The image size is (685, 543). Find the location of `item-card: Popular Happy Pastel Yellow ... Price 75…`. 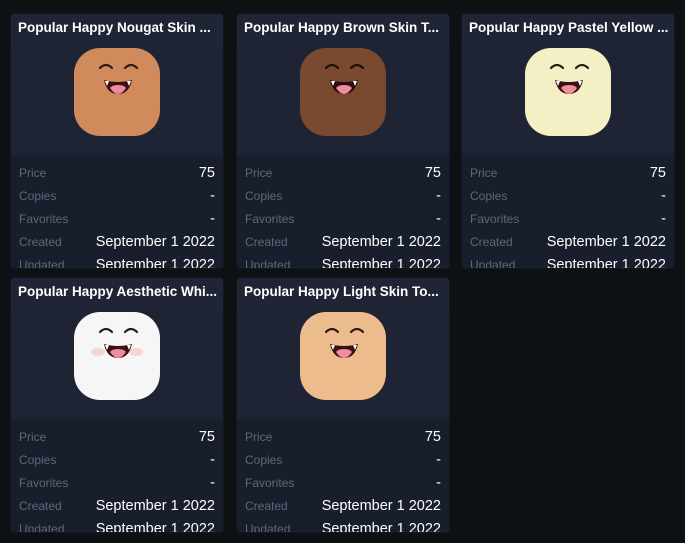

item-card: Popular Happy Pastel Yellow ... Price 75… is located at coordinates (568, 141).